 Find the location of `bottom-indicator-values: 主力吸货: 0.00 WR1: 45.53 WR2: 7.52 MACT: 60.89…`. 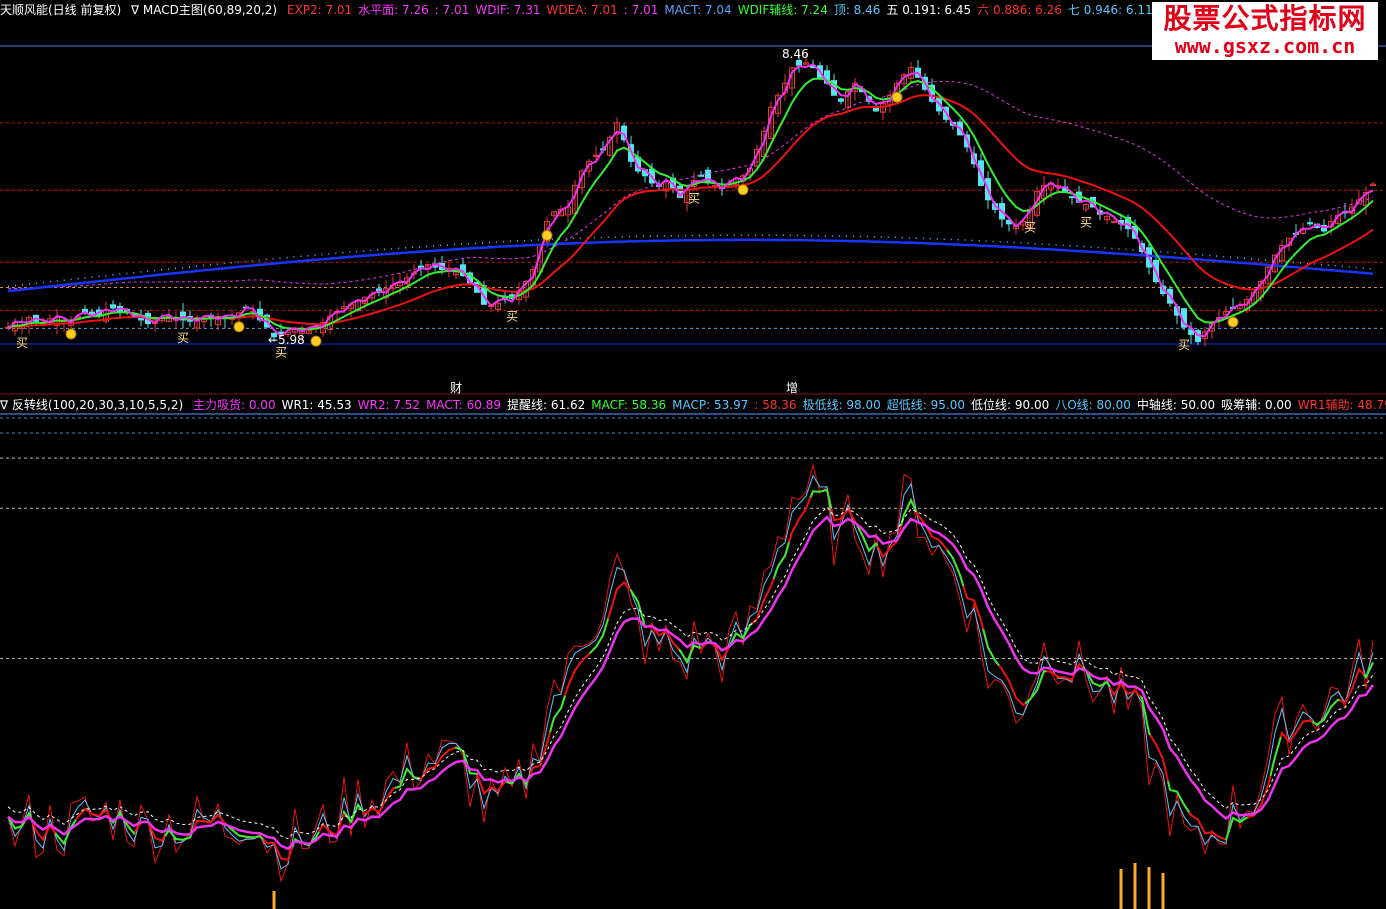

bottom-indicator-values: 主力吸货: 0.00 WR1: 45.53 WR2: 7.52 MACT: 60.89… is located at coordinates (789, 405).